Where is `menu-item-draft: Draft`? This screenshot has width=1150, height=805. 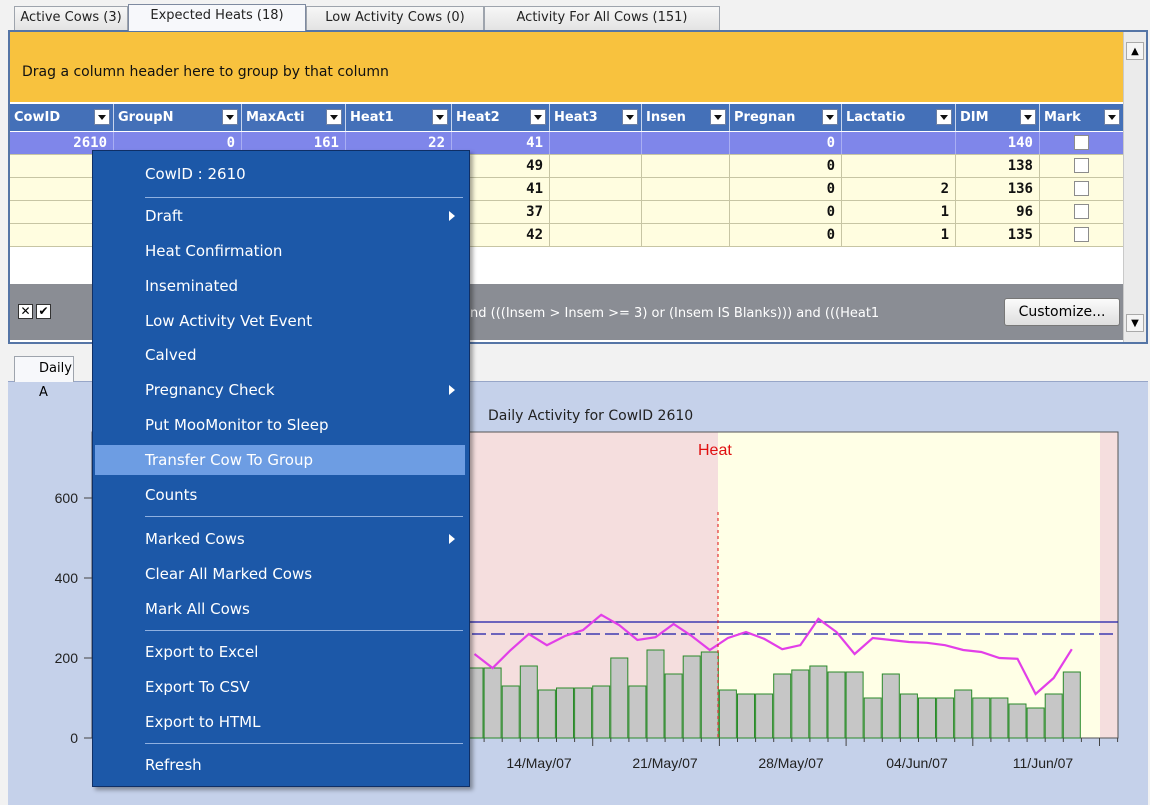
menu-item-draft: Draft is located at coordinates (280, 216).